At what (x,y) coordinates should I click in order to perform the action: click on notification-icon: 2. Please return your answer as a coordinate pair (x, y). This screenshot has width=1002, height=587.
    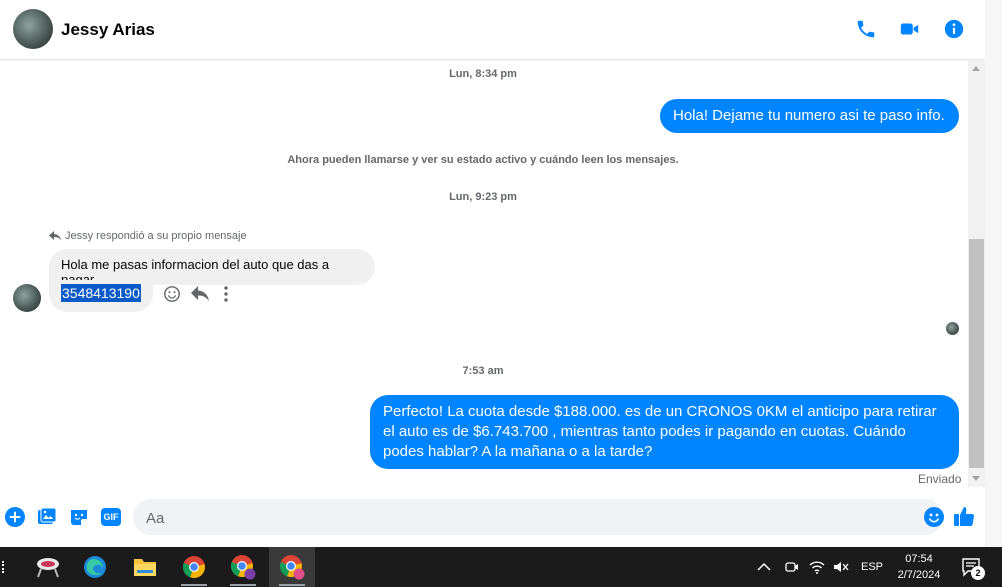
    Looking at the image, I should click on (973, 568).